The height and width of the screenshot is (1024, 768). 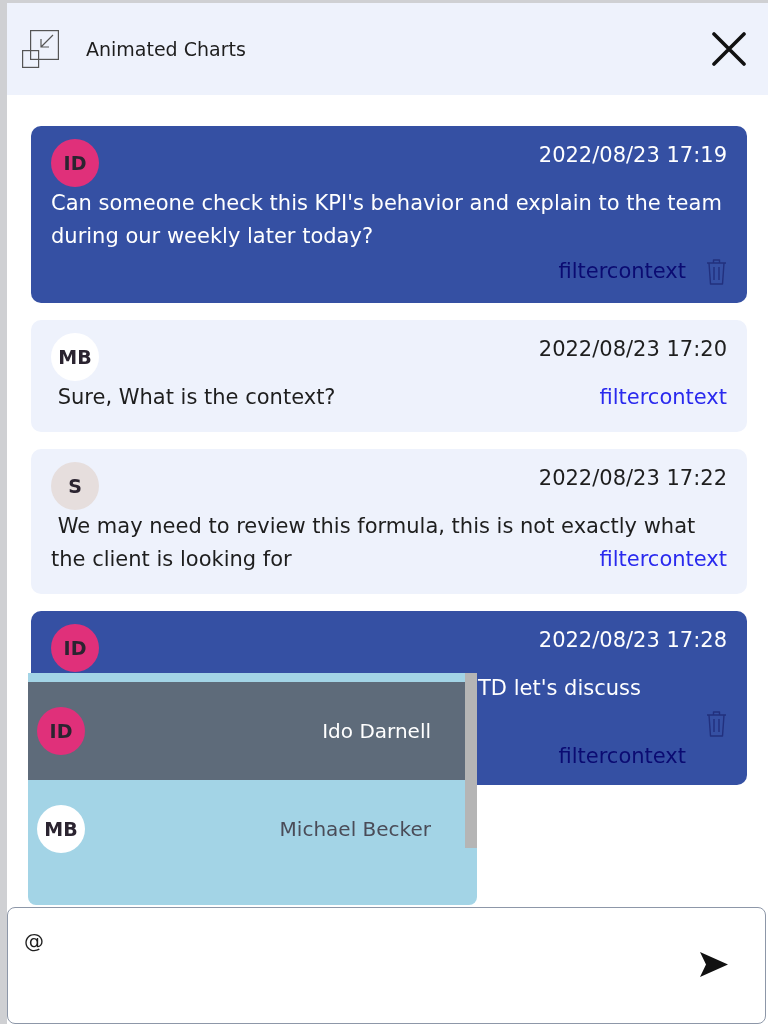 What do you see at coordinates (632, 640) in the screenshot?
I see `message-time: 2022/08/23 17:28` at bounding box center [632, 640].